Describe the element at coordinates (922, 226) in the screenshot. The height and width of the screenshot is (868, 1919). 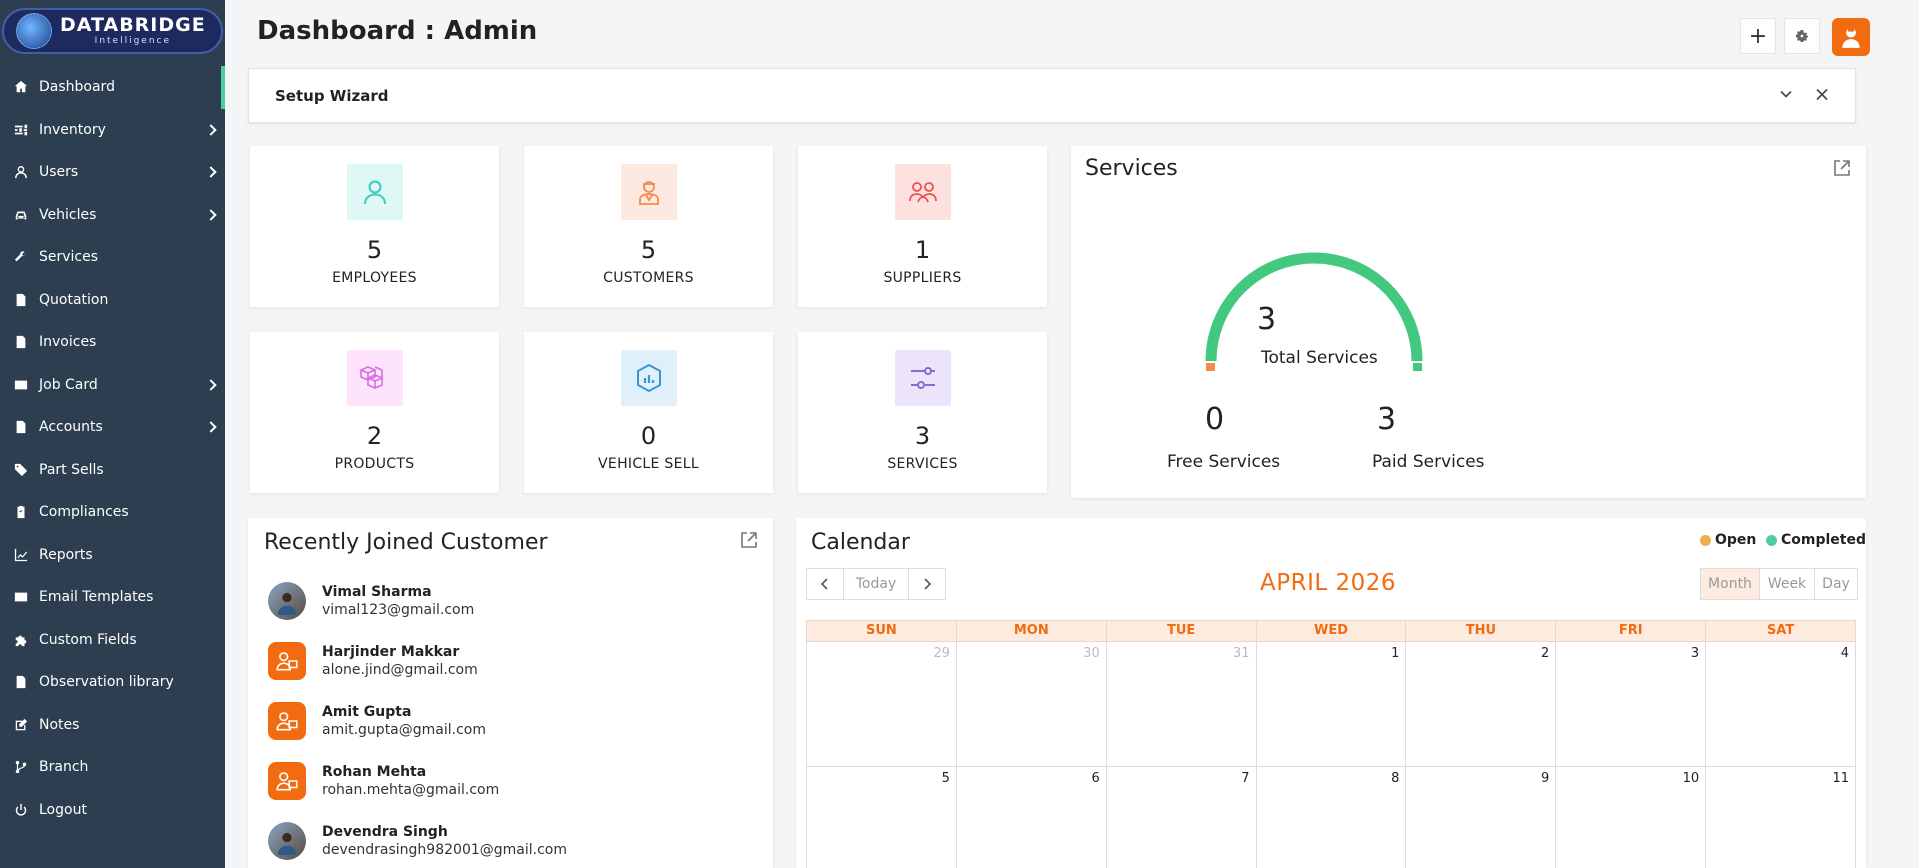
I see `stat-card-suppliers: 1 SUPPLIERS` at that location.